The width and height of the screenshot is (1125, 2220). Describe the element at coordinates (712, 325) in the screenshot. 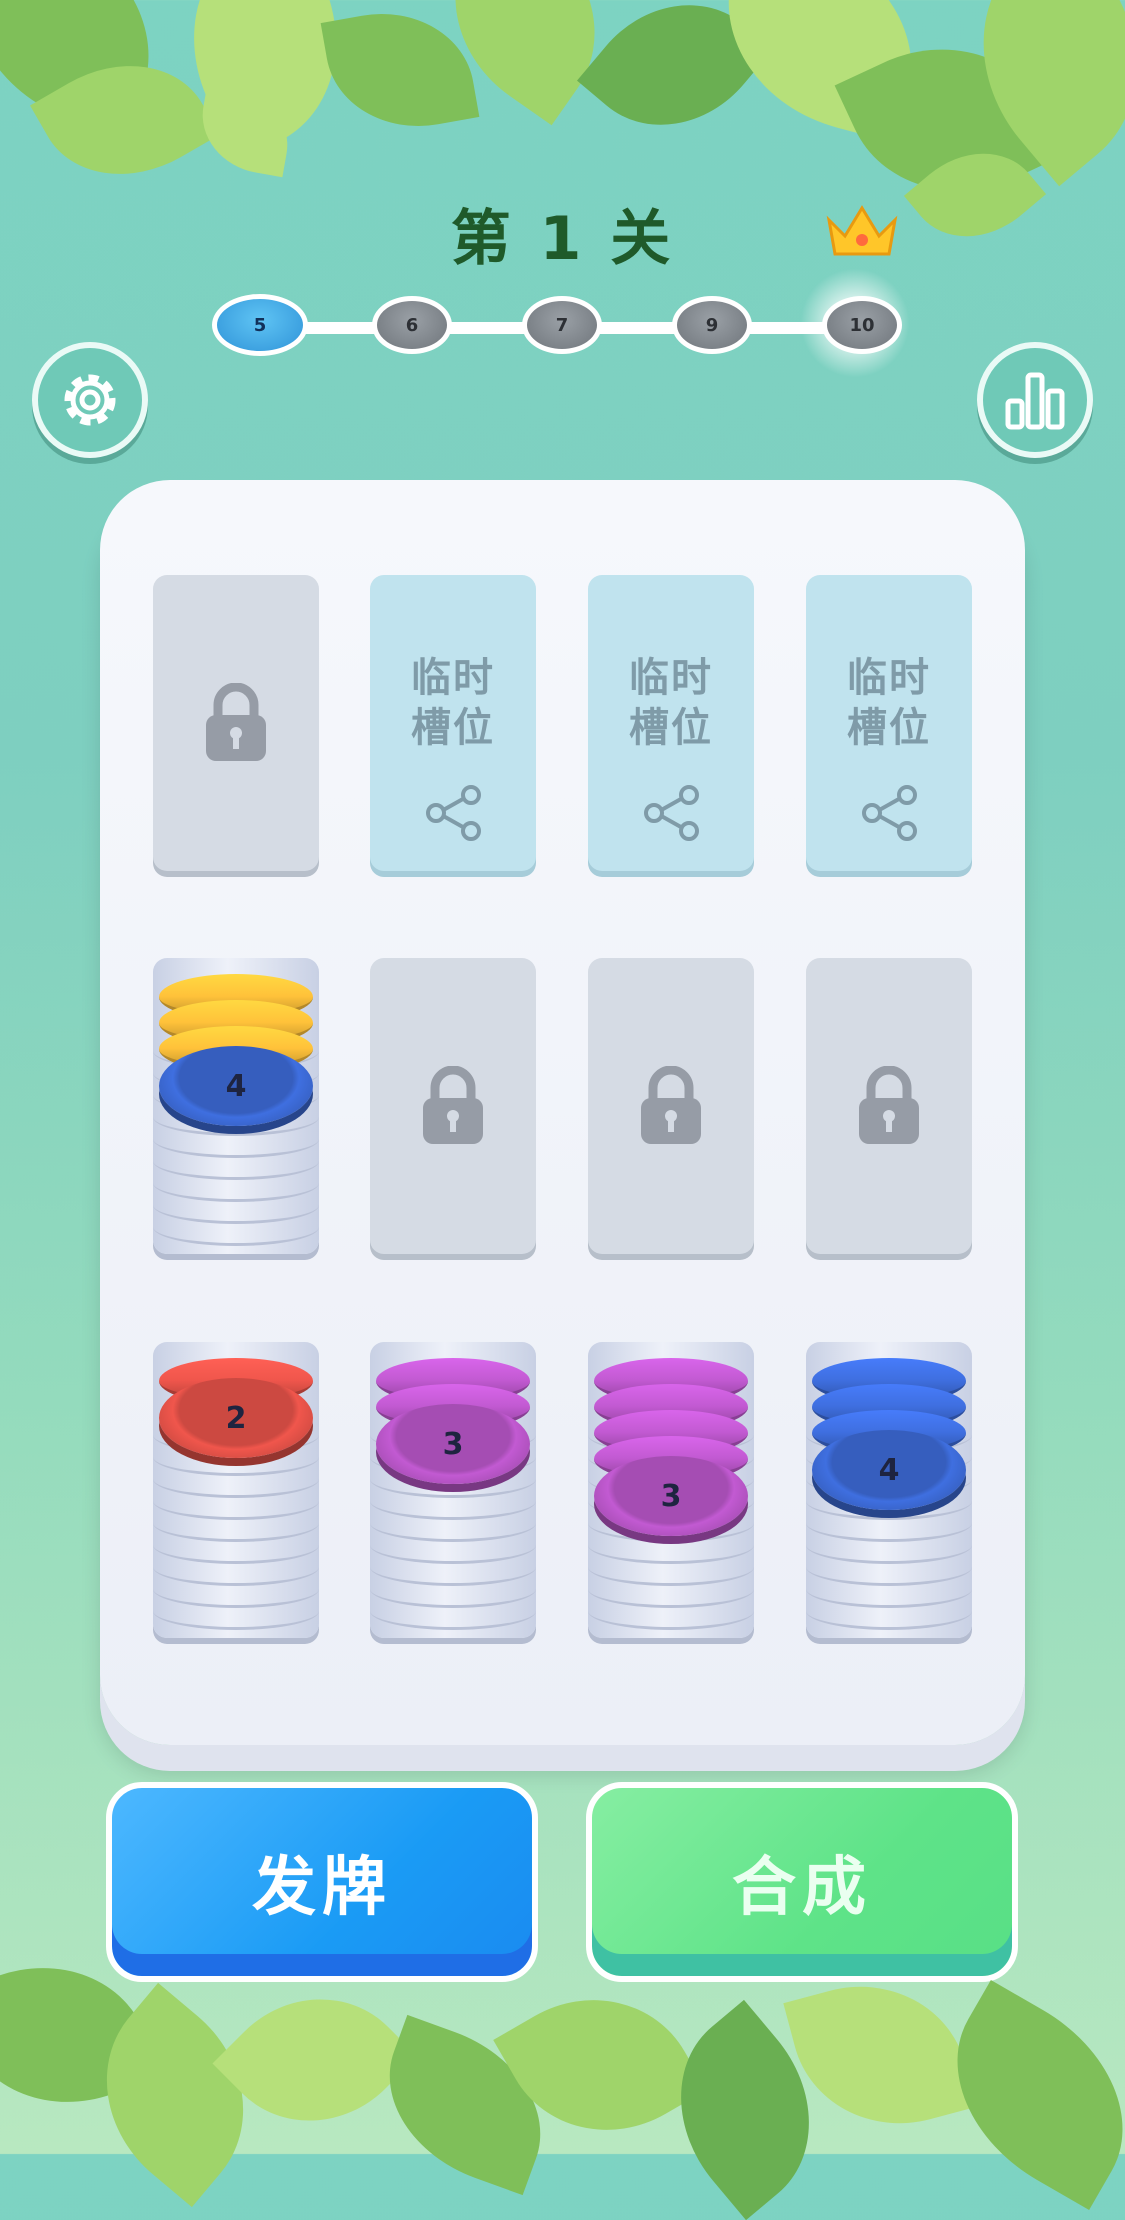

I see `level-node: 9` at that location.